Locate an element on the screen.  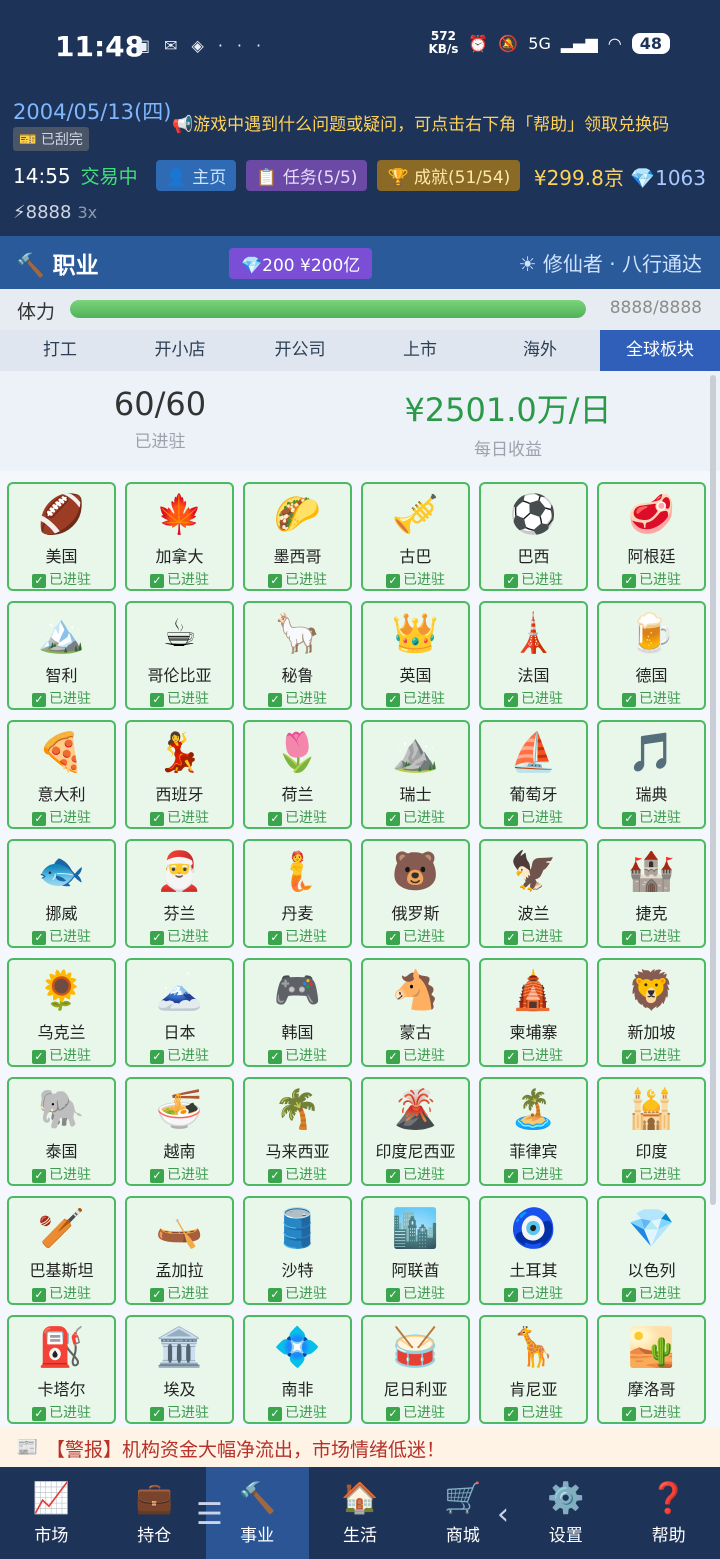
country-card: 💎 以色列 ✓ 已进驻 is located at coordinates (651, 1250).